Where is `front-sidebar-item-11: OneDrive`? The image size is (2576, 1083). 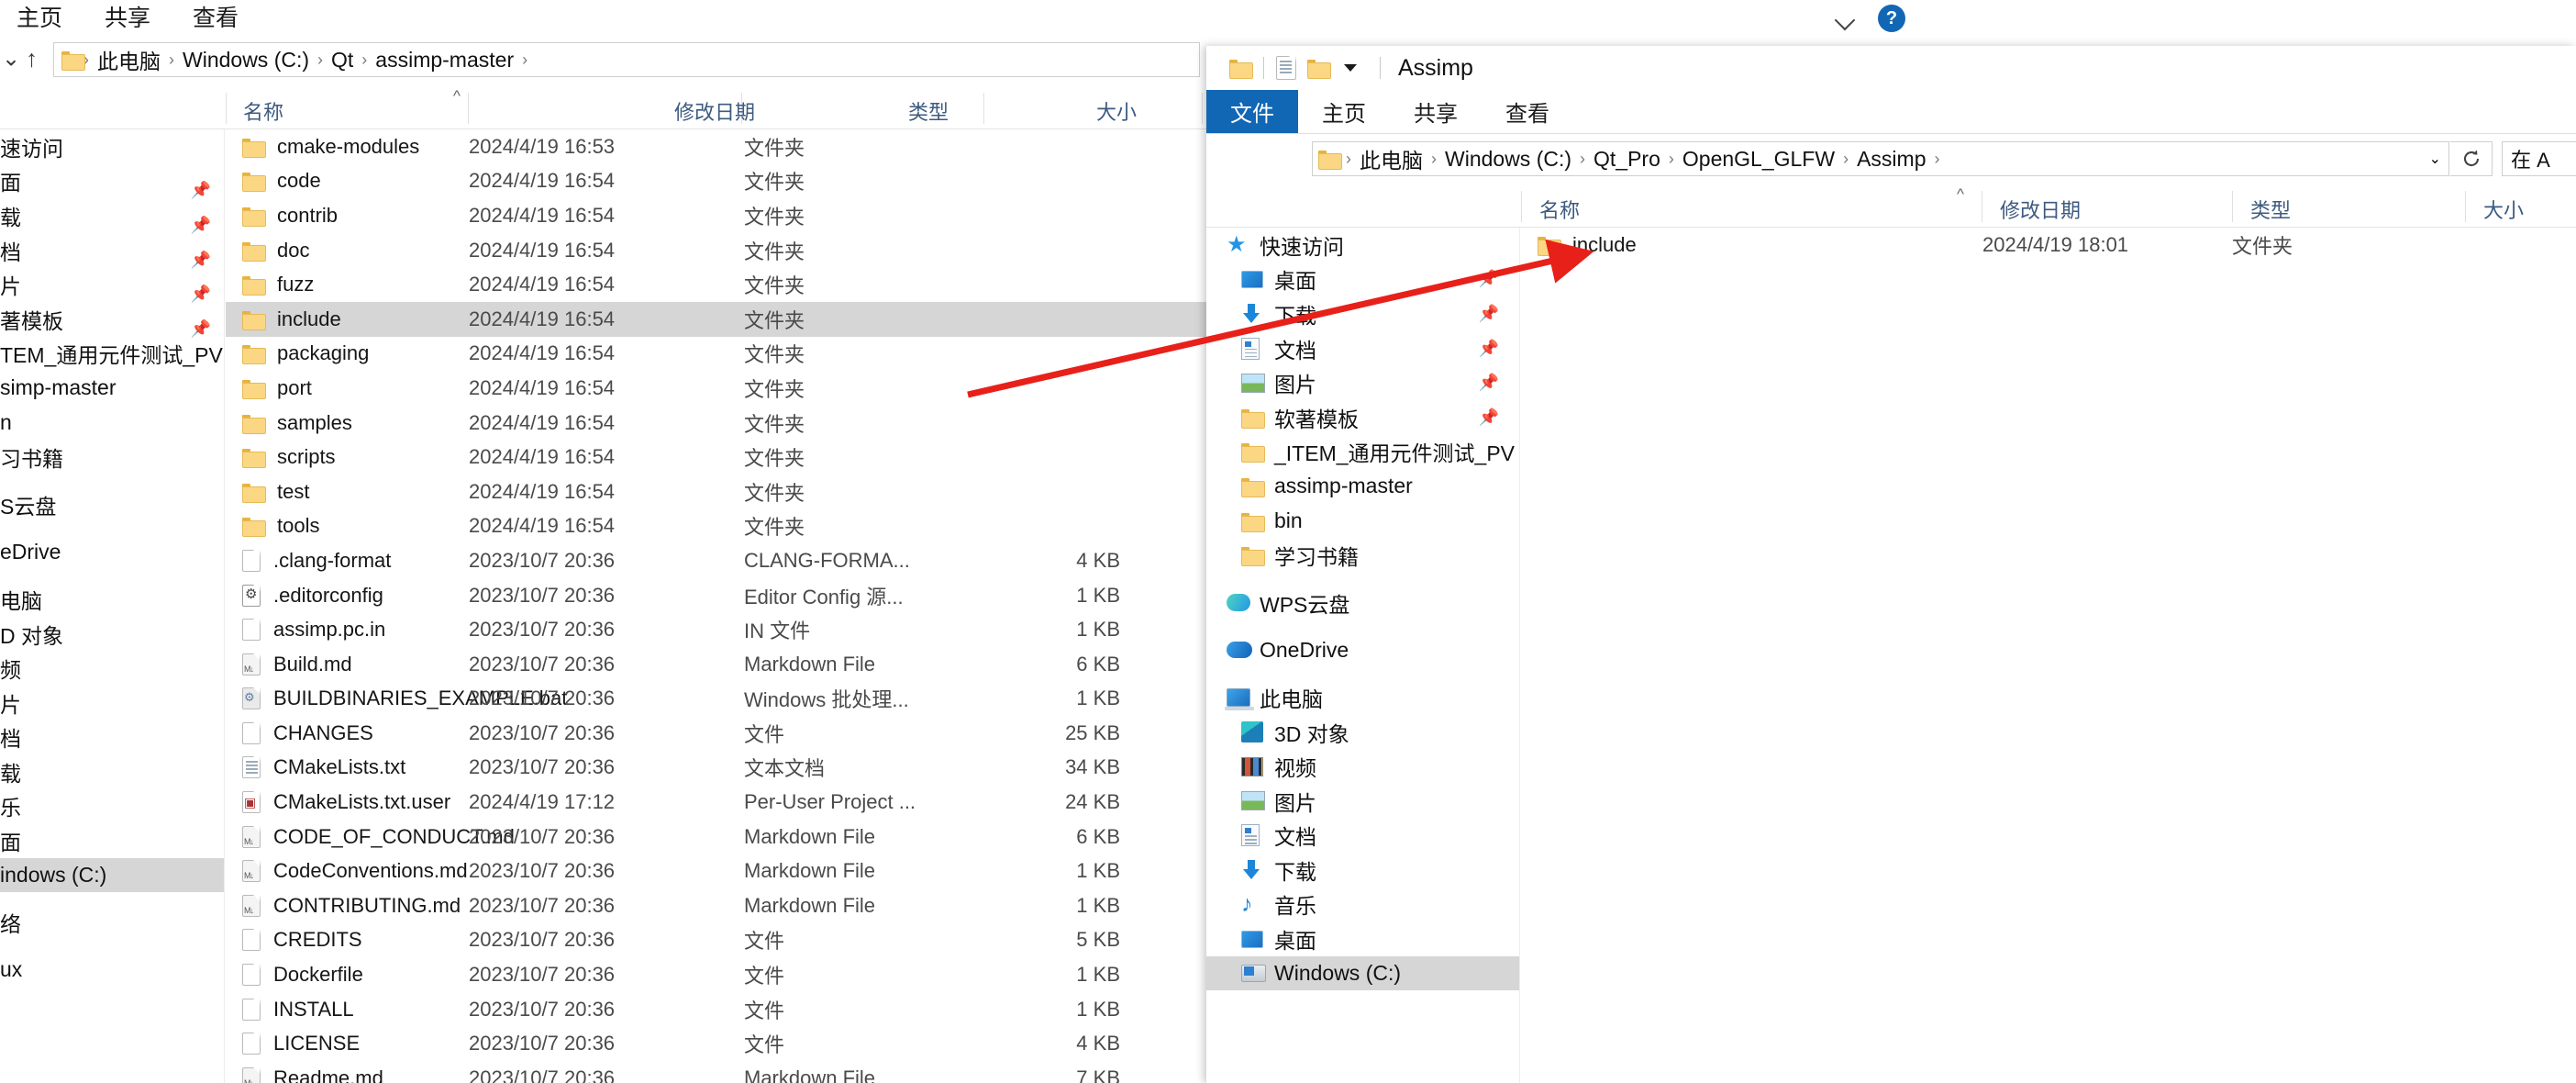 front-sidebar-item-11: OneDrive is located at coordinates (1362, 650).